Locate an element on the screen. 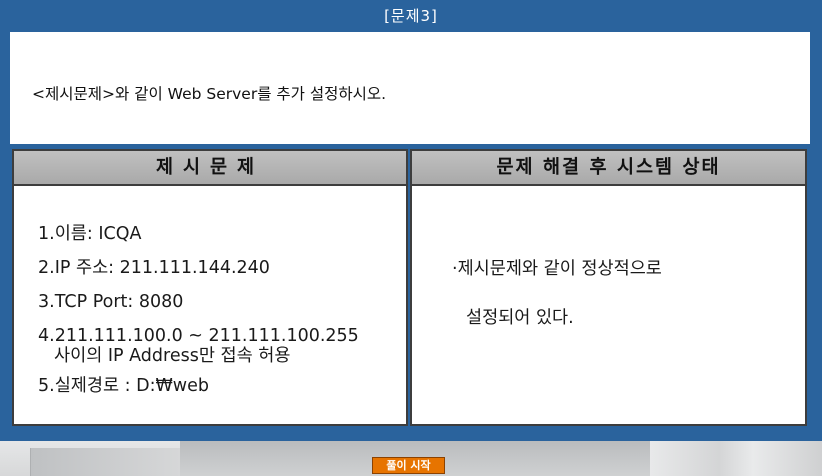 This screenshot has width=822, height=476. question-title: [문제3] is located at coordinates (411, 16).